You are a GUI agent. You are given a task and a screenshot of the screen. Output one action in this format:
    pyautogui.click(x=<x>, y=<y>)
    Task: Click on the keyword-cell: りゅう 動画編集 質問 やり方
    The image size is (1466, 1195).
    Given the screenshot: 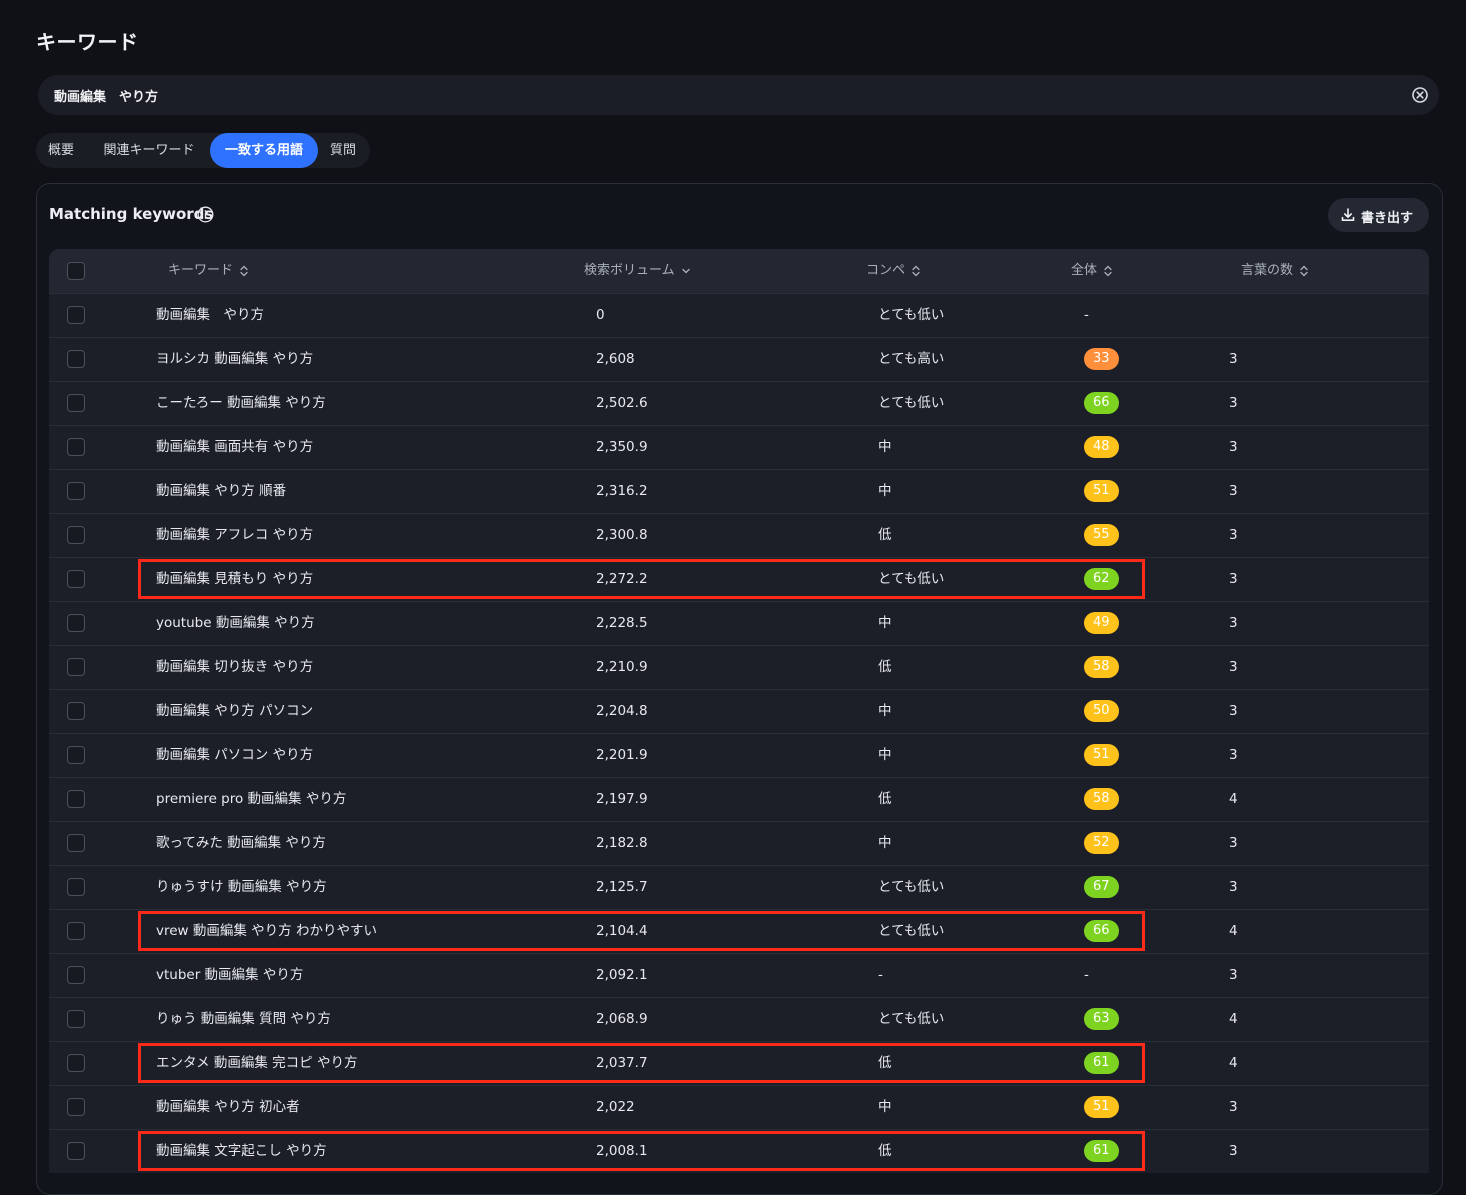 What is the action you would take?
    pyautogui.click(x=243, y=1019)
    